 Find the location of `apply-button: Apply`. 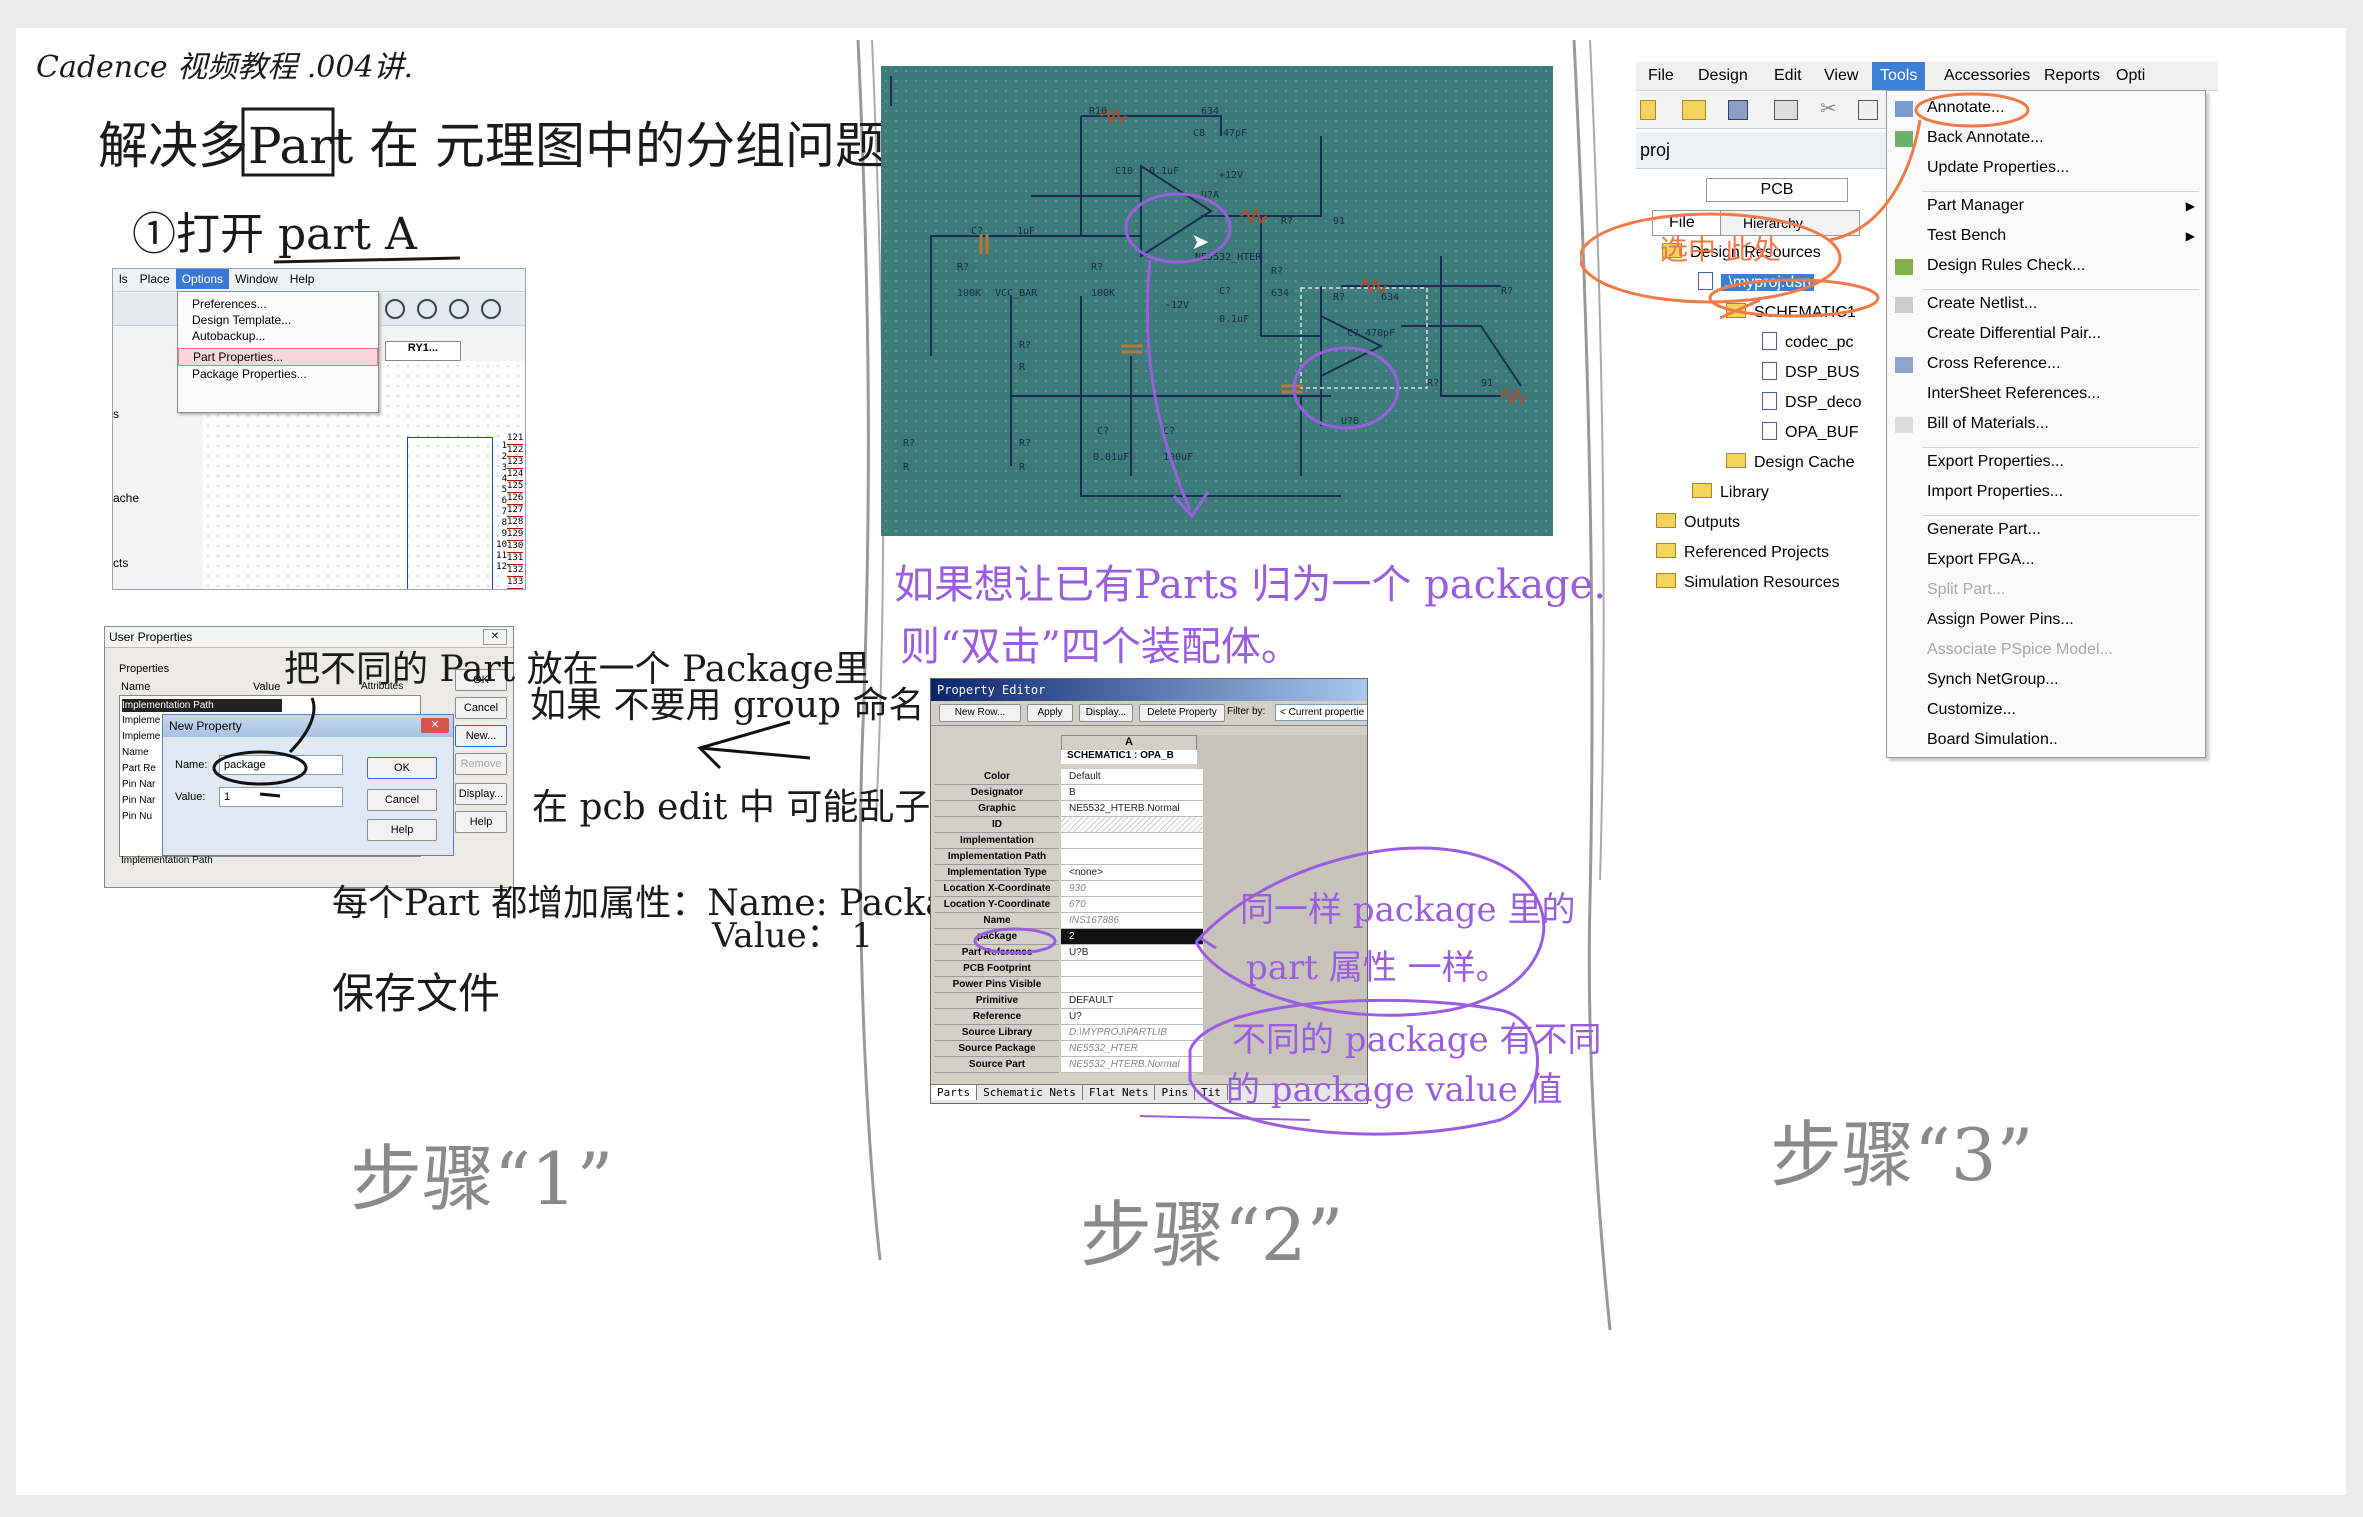

apply-button: Apply is located at coordinates (1050, 713).